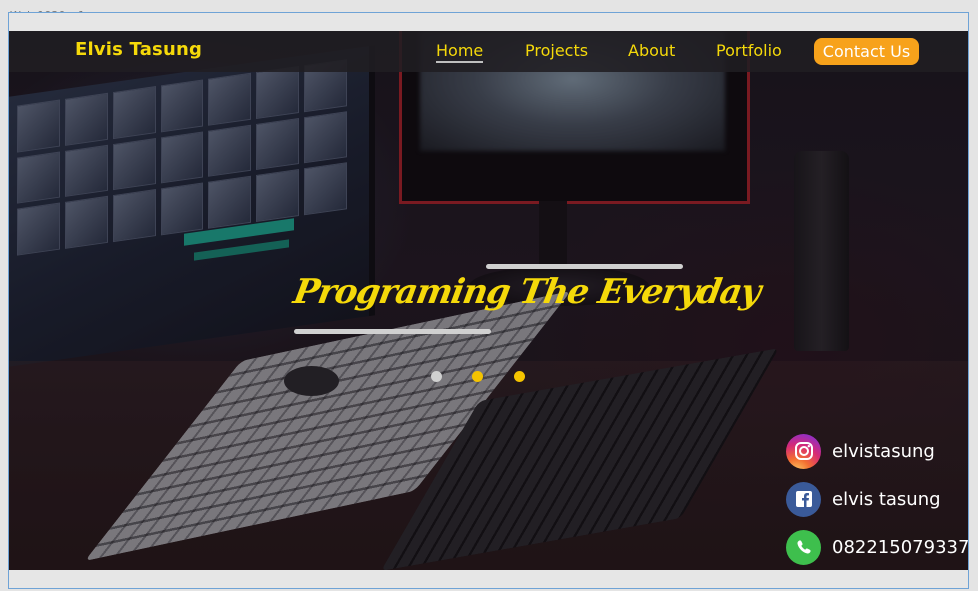  I want to click on facebook-name: elvis tasung, so click(886, 499).